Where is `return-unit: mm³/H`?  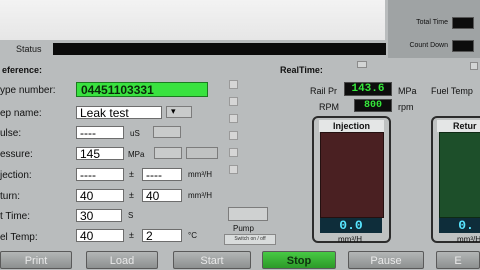 return-unit: mm³/H is located at coordinates (200, 195).